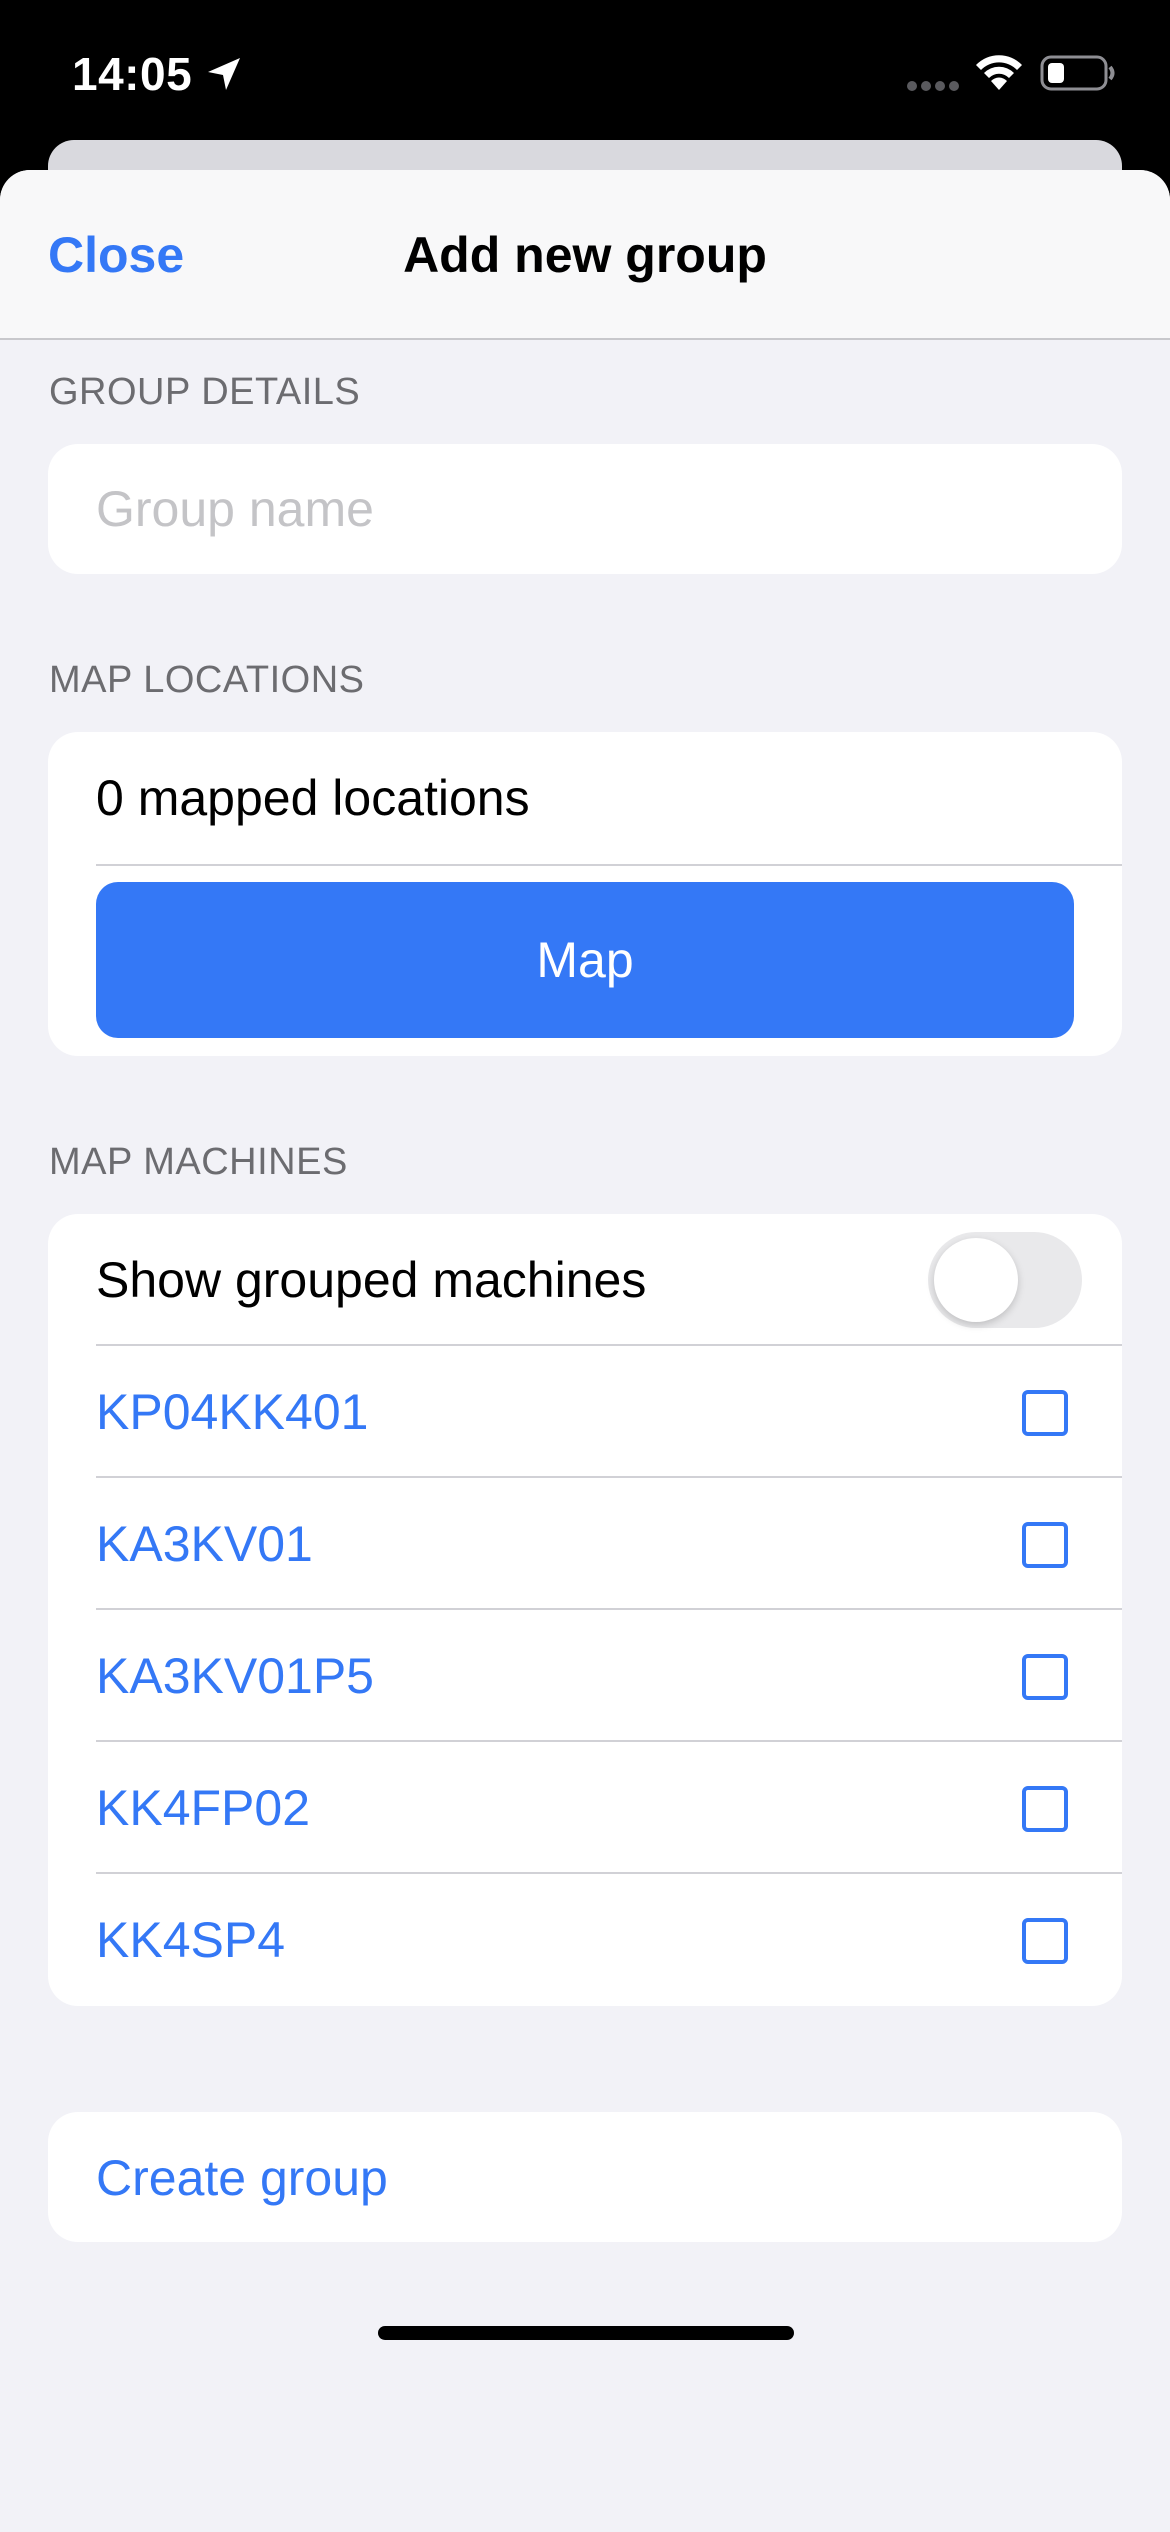 The height and width of the screenshot is (2532, 1170). What do you see at coordinates (609, 865) in the screenshot?
I see `divider` at bounding box center [609, 865].